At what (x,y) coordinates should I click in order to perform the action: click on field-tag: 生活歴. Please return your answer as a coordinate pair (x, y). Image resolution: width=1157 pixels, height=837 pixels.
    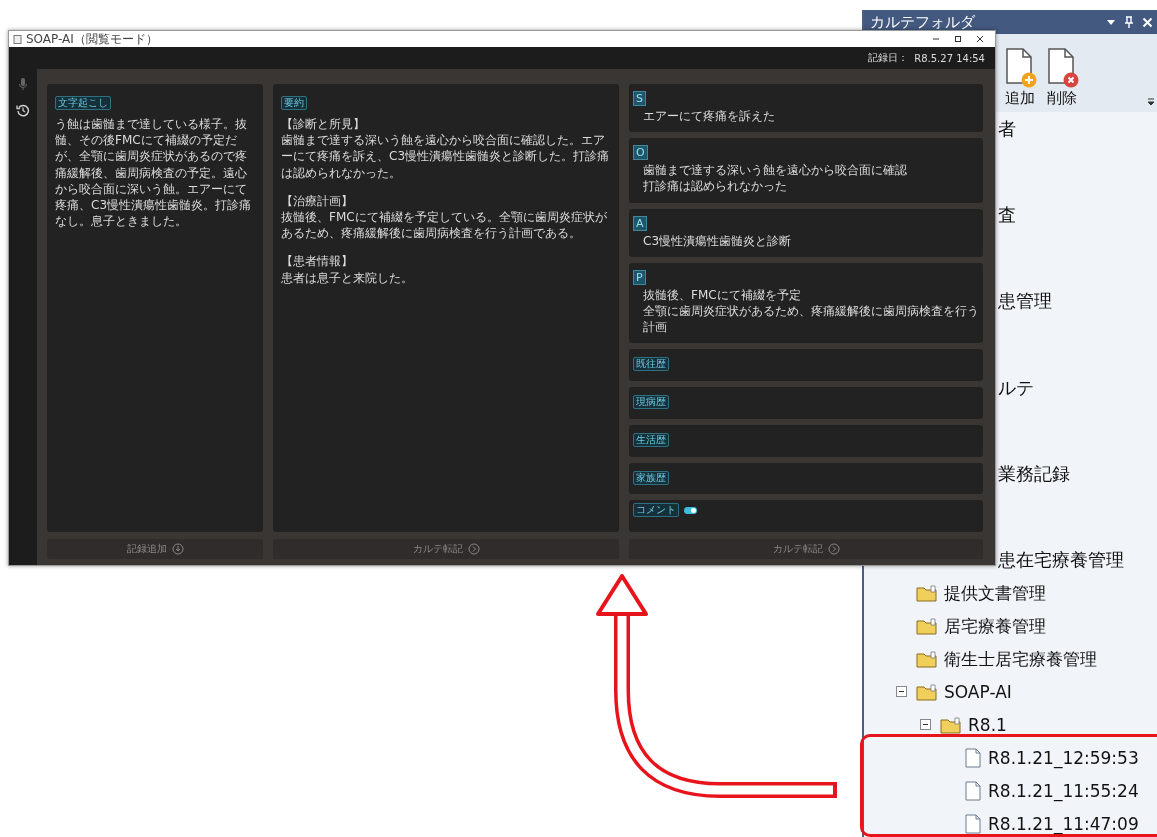
    Looking at the image, I should click on (651, 439).